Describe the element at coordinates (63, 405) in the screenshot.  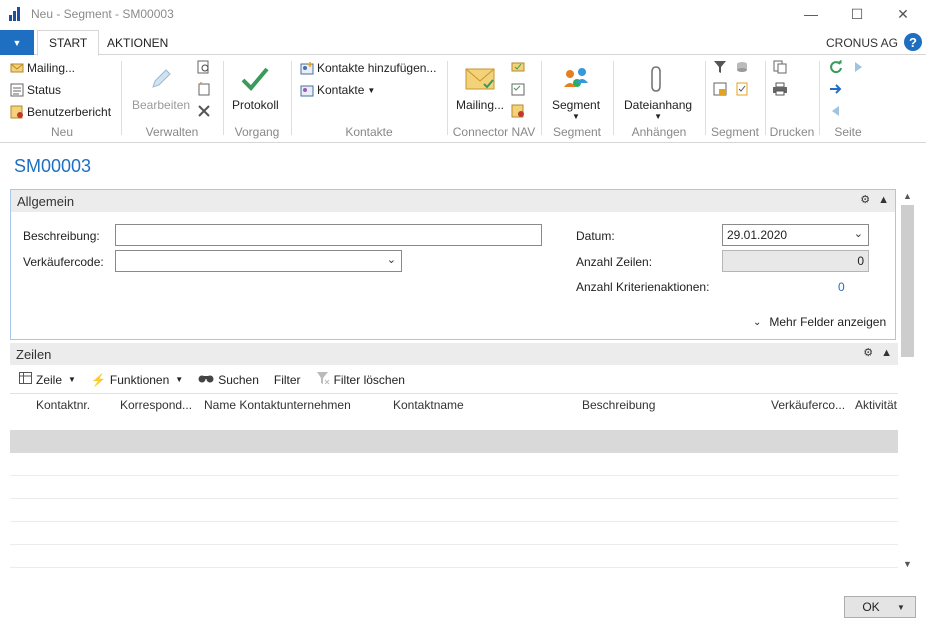
I see `column-header: Kontaktnr.` at that location.